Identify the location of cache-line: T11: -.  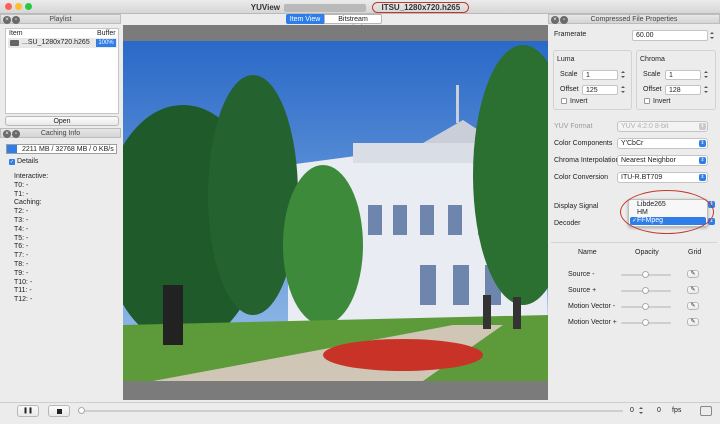
(23, 291).